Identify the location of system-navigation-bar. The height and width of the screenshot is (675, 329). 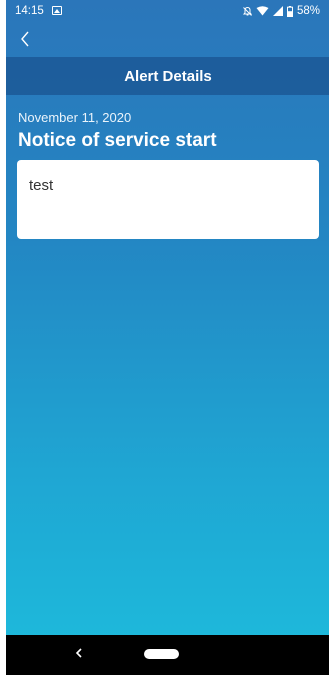
(167, 655).